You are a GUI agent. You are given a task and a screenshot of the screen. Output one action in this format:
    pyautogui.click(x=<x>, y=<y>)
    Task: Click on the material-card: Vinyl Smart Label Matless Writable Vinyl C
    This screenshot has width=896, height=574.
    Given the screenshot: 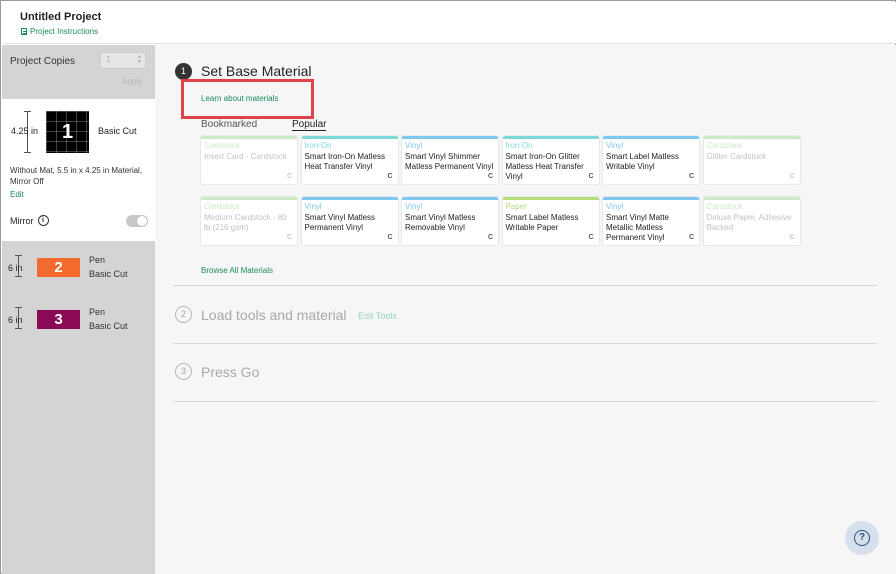 What is the action you would take?
    pyautogui.click(x=651, y=160)
    